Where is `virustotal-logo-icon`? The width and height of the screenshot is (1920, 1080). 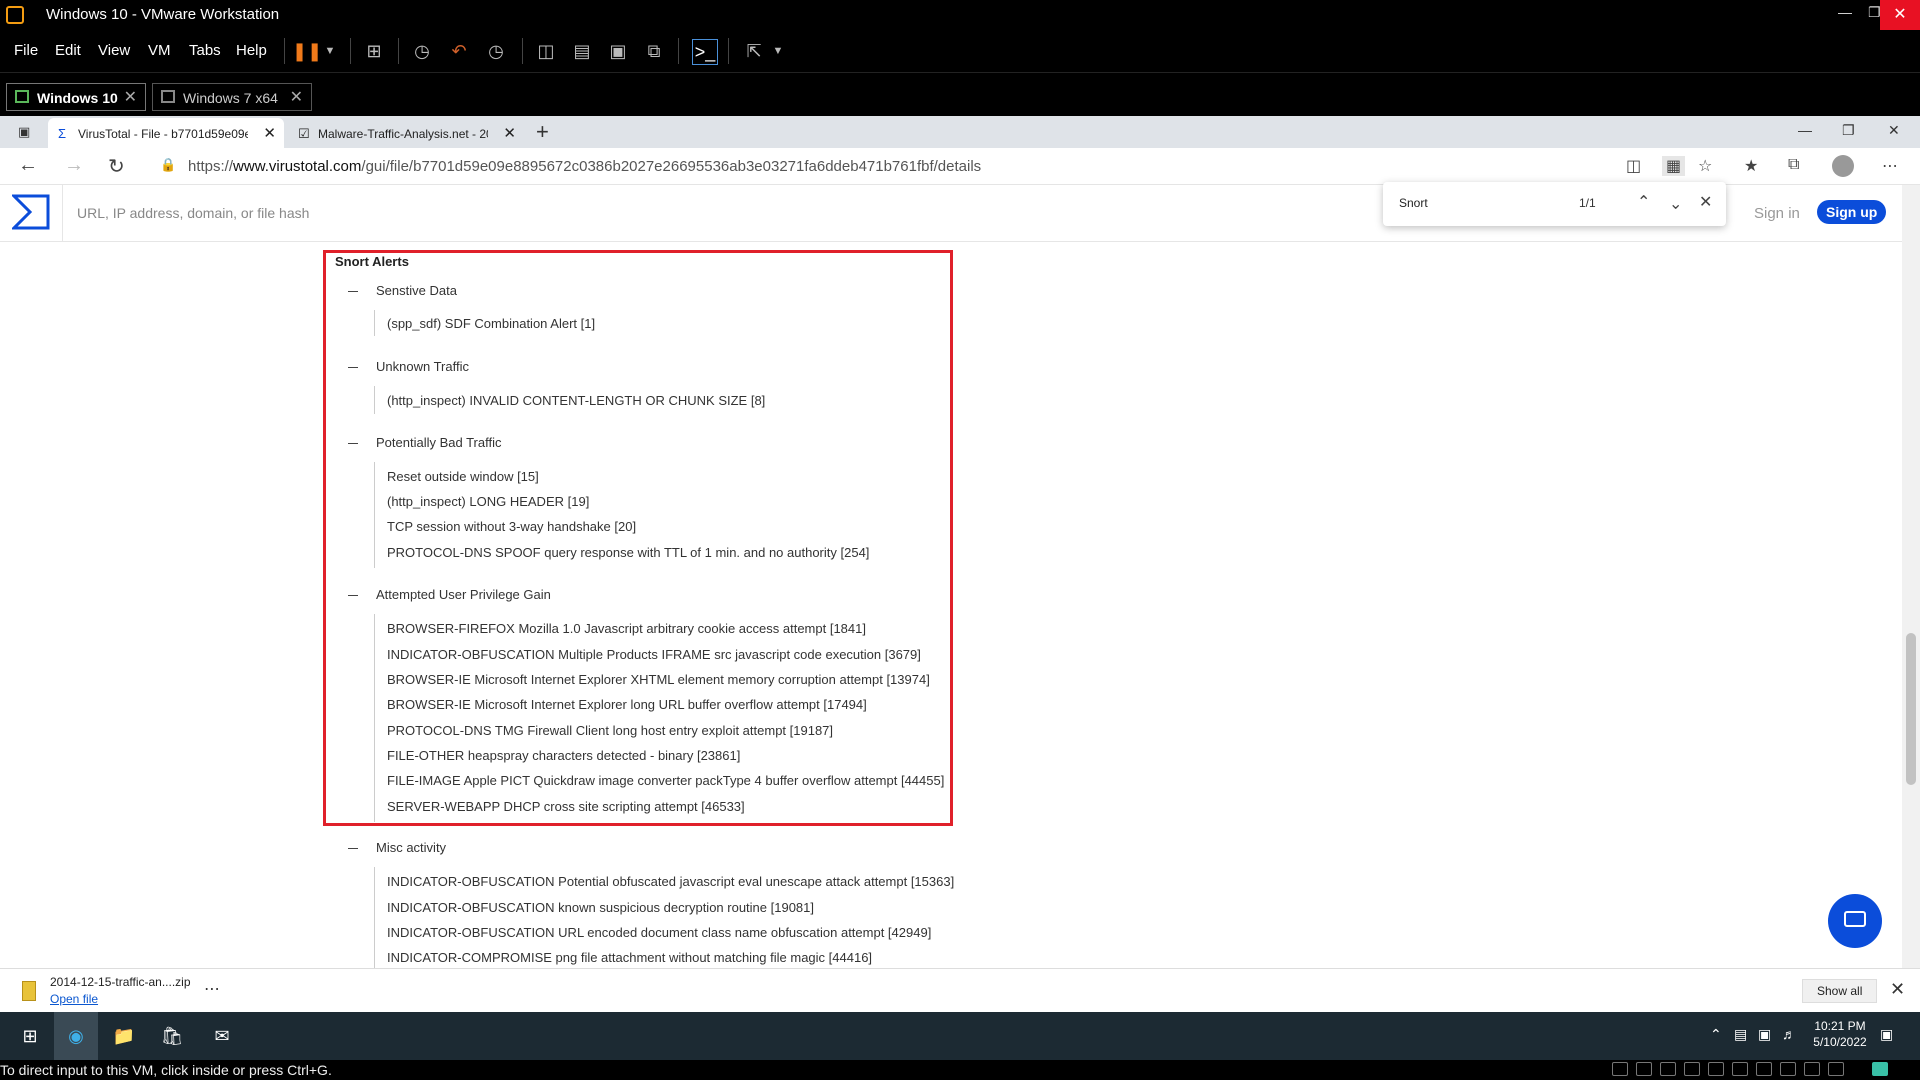 virustotal-logo-icon is located at coordinates (31, 212).